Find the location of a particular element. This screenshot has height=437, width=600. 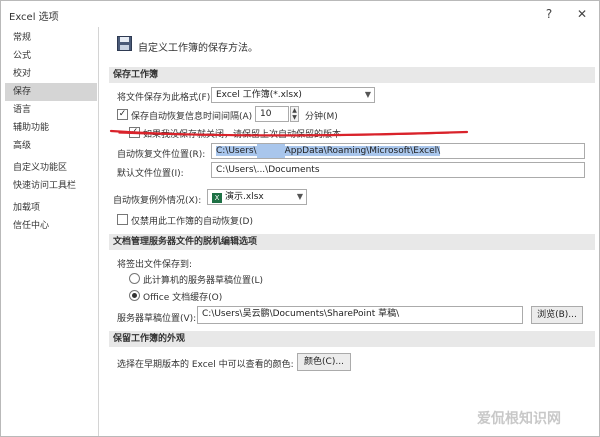

help-button: ? is located at coordinates (549, 14).